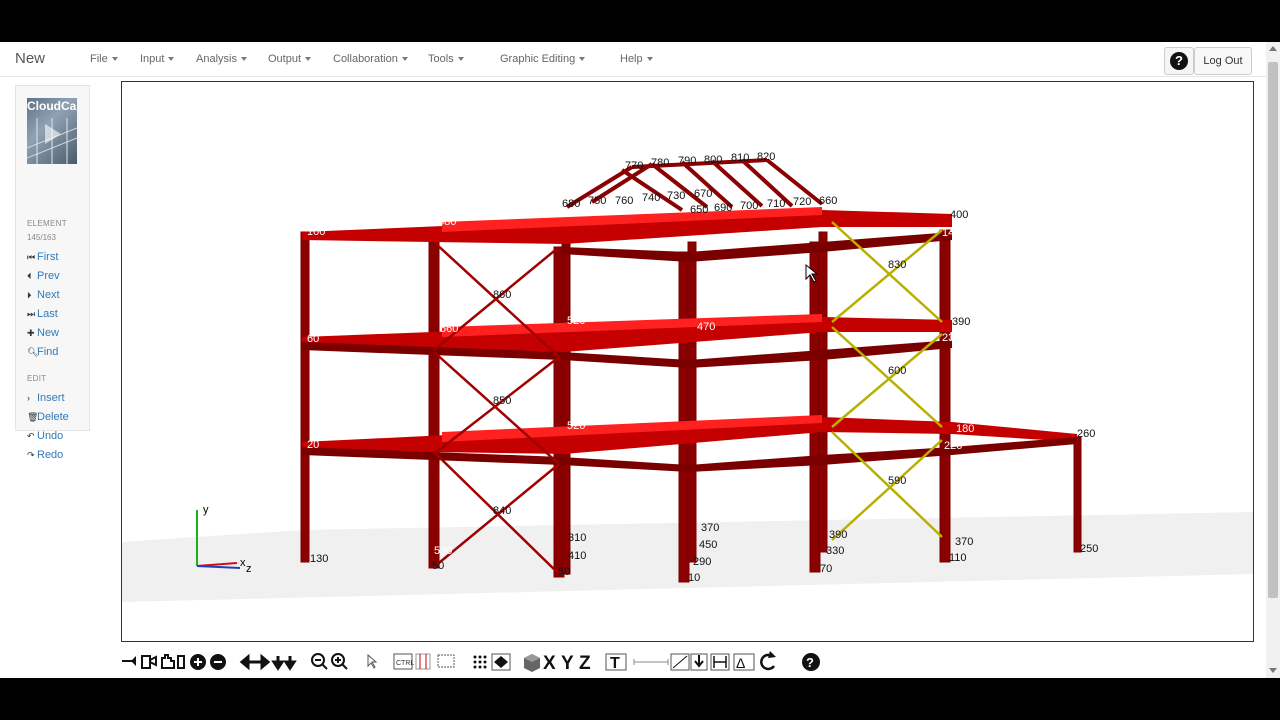 This screenshot has height=720, width=1280. What do you see at coordinates (634, 166) in the screenshot?
I see `node-label: 770` at bounding box center [634, 166].